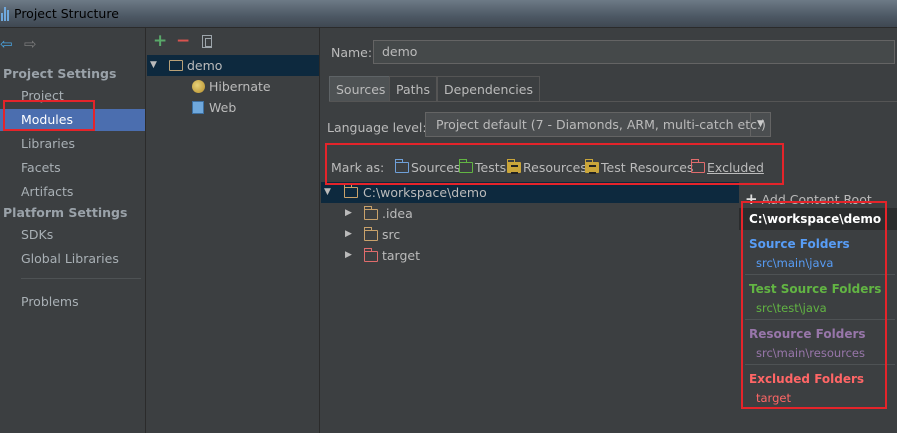  Describe the element at coordinates (401, 255) in the screenshot. I see `folder-label: target` at that location.